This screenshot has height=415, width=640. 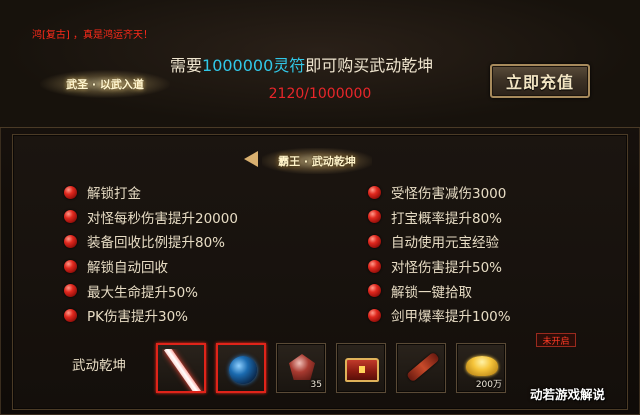 I want to click on perk-item: 剑甲爆率提升100%, so click(x=498, y=315).